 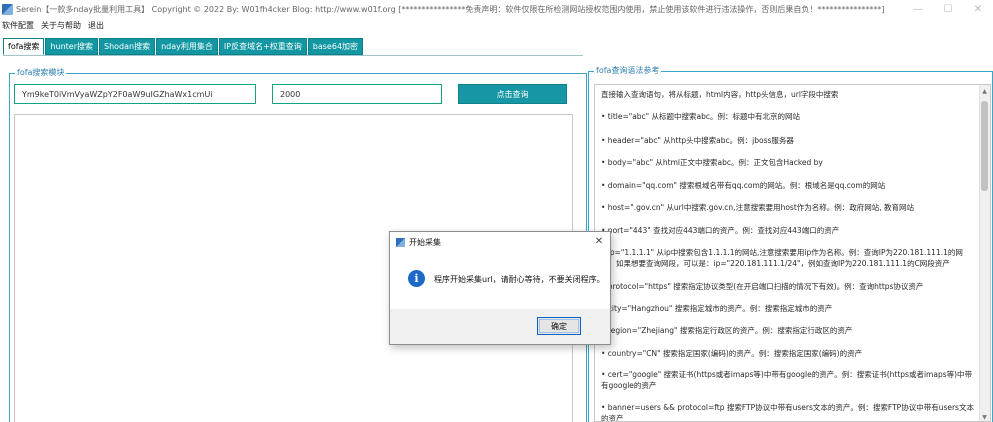 What do you see at coordinates (984, 416) in the screenshot?
I see `scroll-down-icon: ▼` at bounding box center [984, 416].